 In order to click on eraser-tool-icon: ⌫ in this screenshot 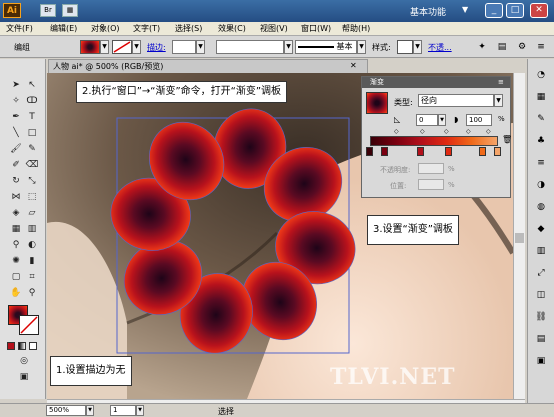, I will do `click(32, 165)`.